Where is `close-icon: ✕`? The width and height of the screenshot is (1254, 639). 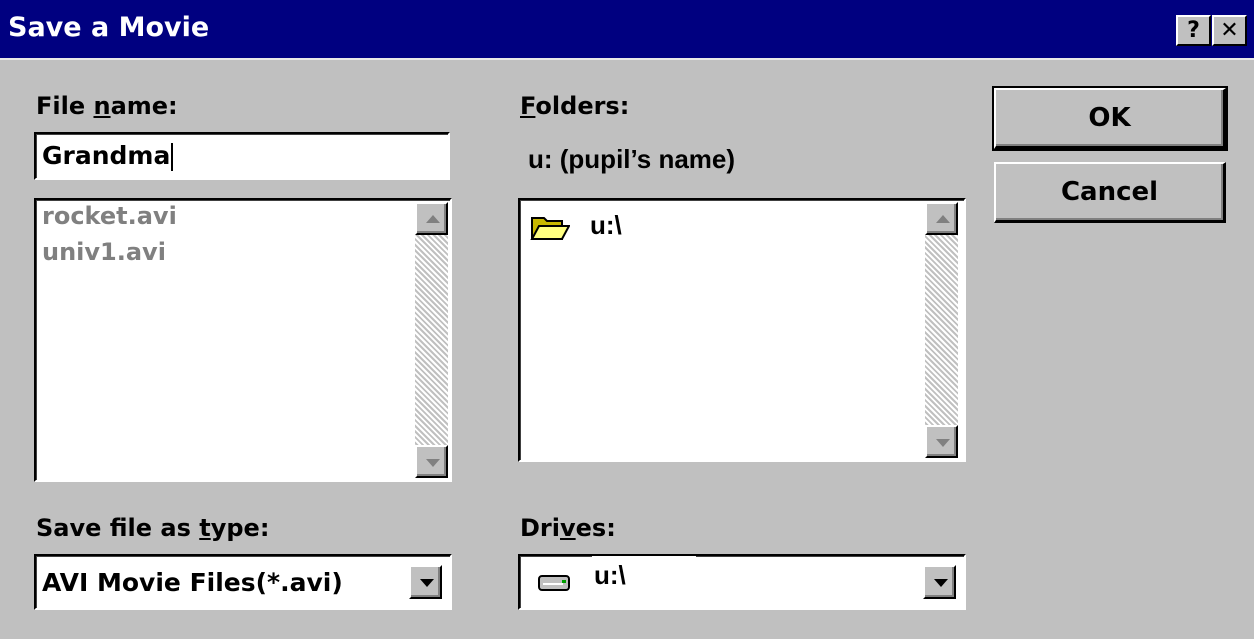
close-icon: ✕ is located at coordinates (1229, 30).